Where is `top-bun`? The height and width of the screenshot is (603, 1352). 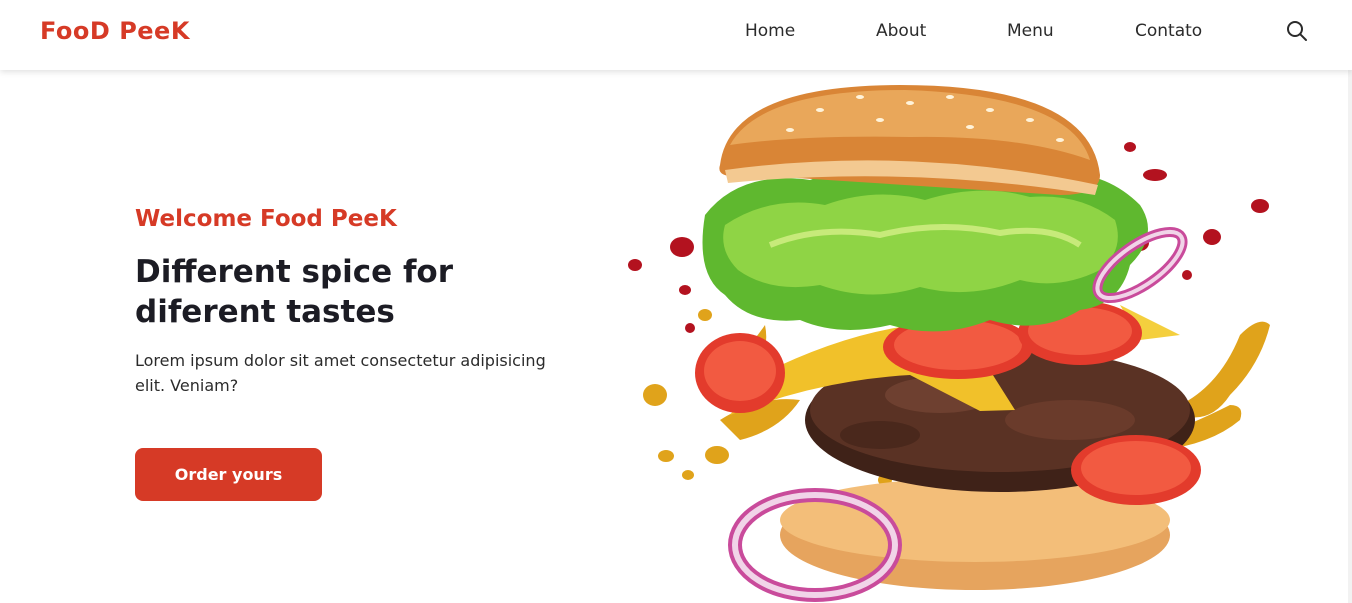
top-bun is located at coordinates (909, 140).